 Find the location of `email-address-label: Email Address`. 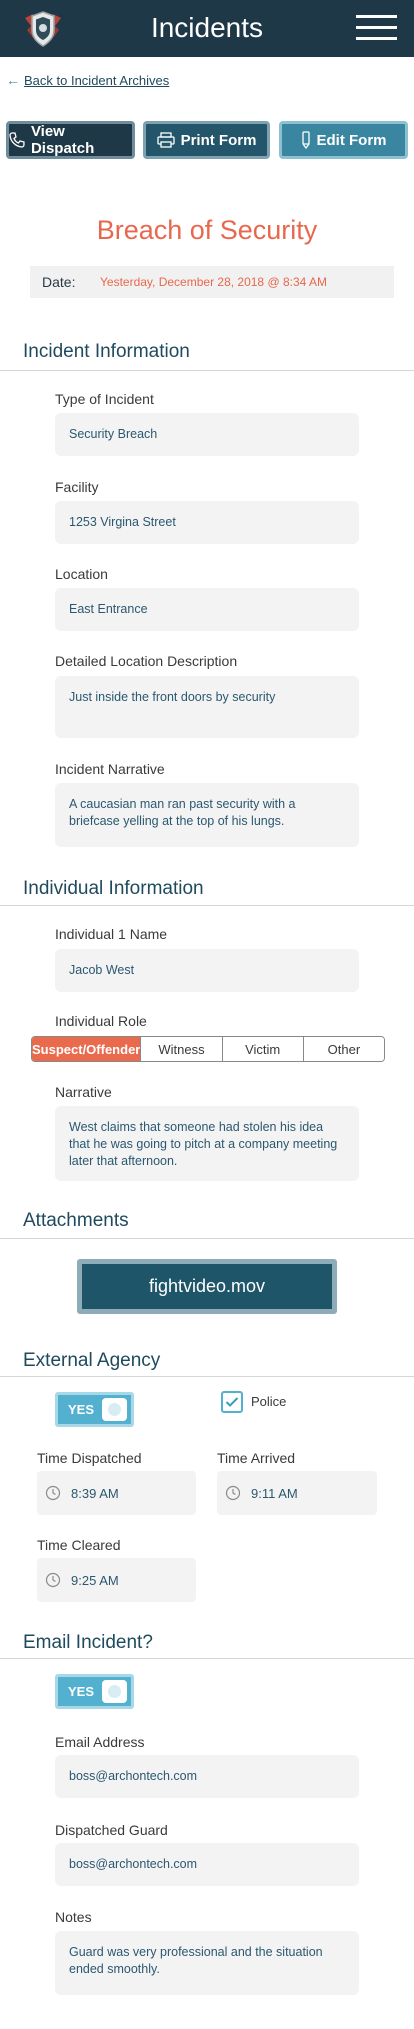

email-address-label: Email Address is located at coordinates (100, 1742).